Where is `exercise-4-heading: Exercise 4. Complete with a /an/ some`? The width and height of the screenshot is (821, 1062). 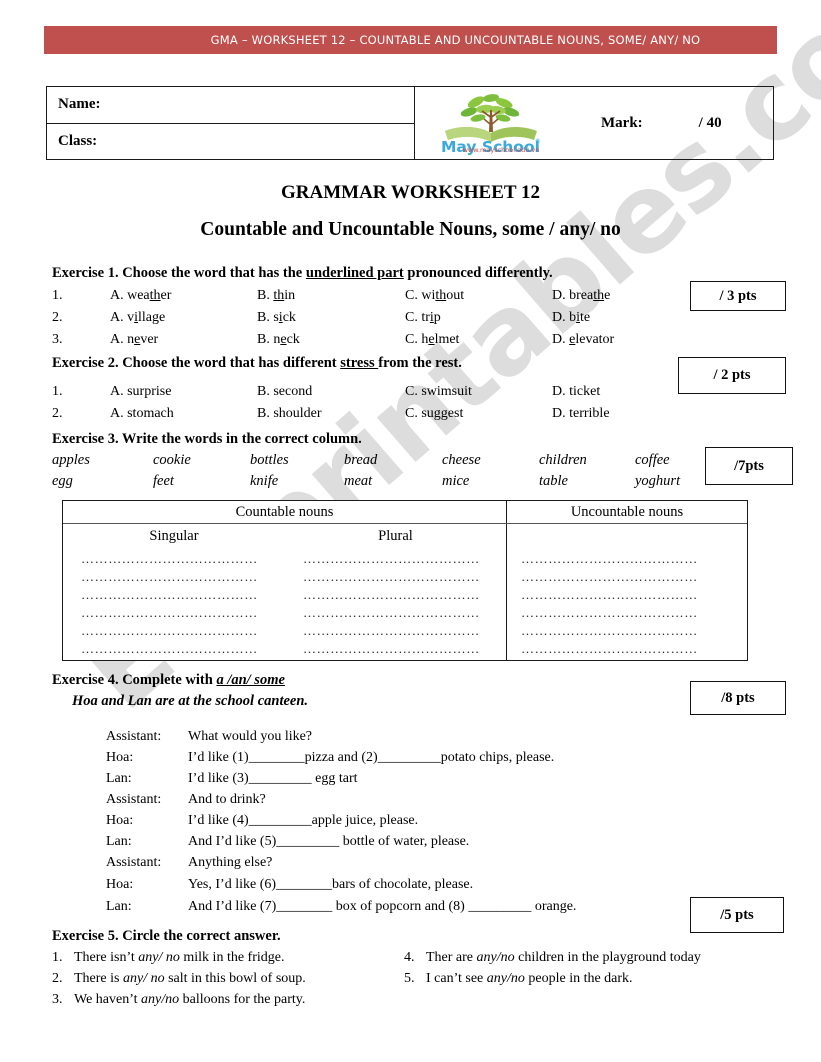
exercise-4-heading: Exercise 4. Complete with a /an/ some is located at coordinates (168, 680).